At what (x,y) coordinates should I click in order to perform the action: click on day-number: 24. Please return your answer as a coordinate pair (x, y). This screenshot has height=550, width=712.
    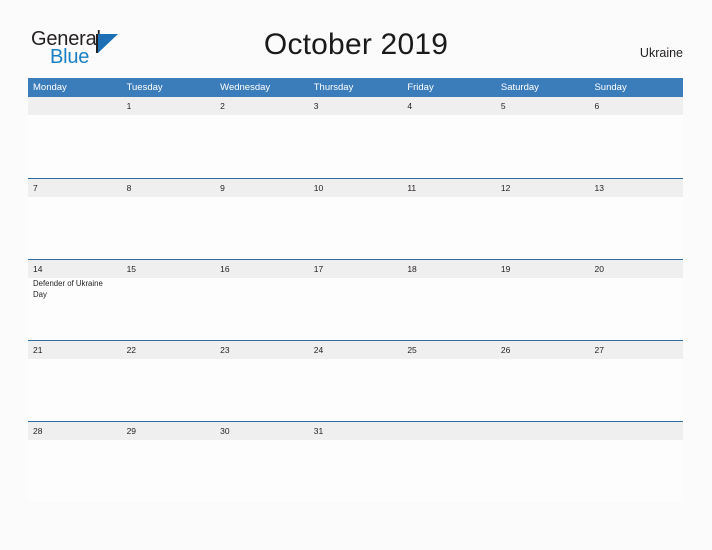
    Looking at the image, I should click on (318, 350).